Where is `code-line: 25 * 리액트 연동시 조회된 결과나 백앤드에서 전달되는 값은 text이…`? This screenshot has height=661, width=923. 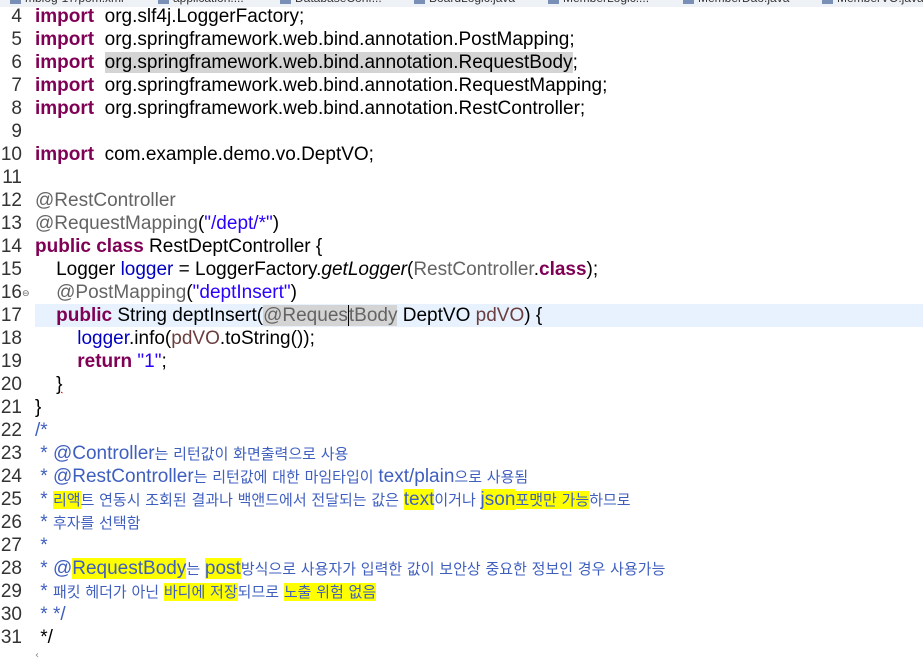
code-line: 25 * 리액트 연동시 조회된 결과나 백앤드에서 전달되는 값은 text이… is located at coordinates (461, 499).